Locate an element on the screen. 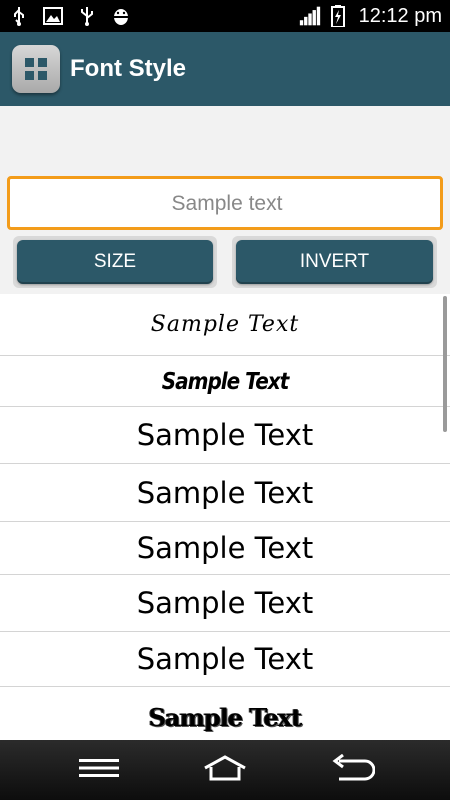 The image size is (450, 800). sample-text-field-frame is located at coordinates (225, 203).